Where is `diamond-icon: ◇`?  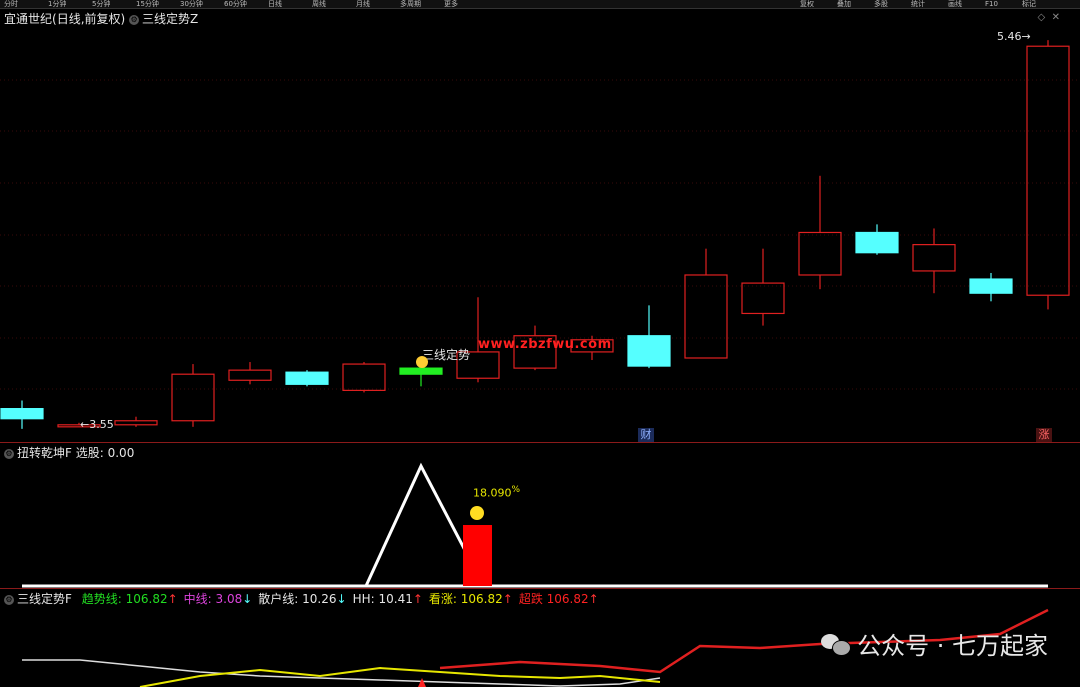
diamond-icon: ◇ is located at coordinates (1042, 17).